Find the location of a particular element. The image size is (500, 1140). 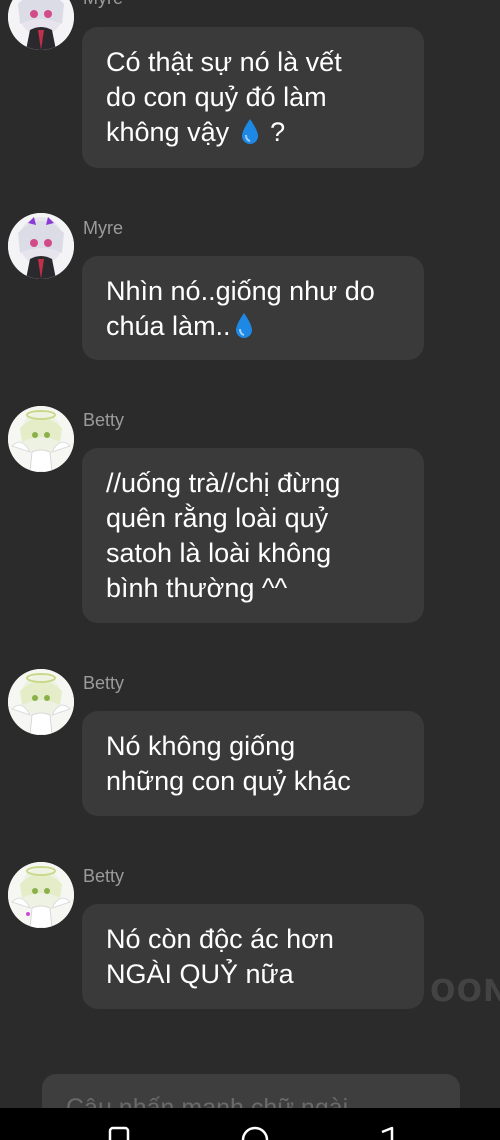

message-line: những con quỷ khác is located at coordinates (228, 781).